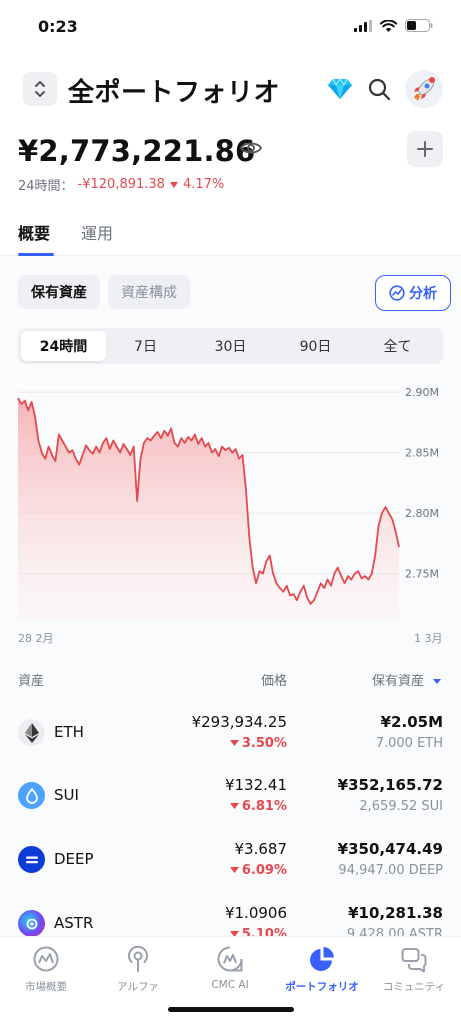 The height and width of the screenshot is (1024, 461). I want to click on asset-amount: 7.000 ETH, so click(409, 743).